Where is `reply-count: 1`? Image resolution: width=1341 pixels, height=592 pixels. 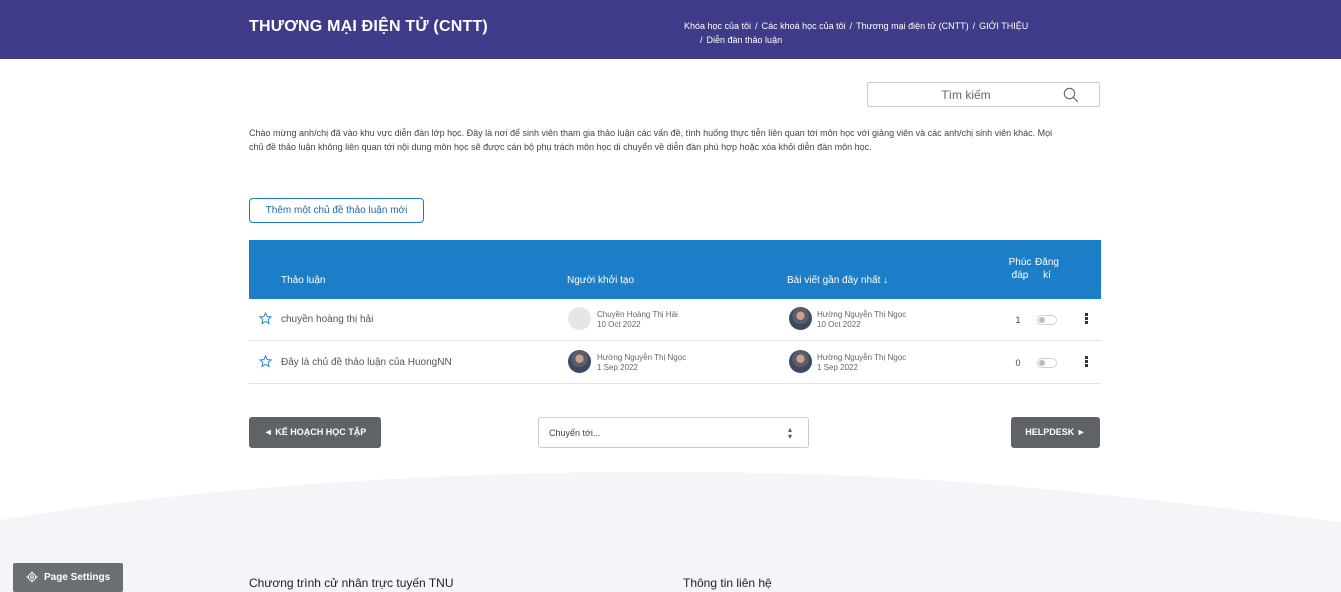
reply-count: 1 is located at coordinates (1018, 320).